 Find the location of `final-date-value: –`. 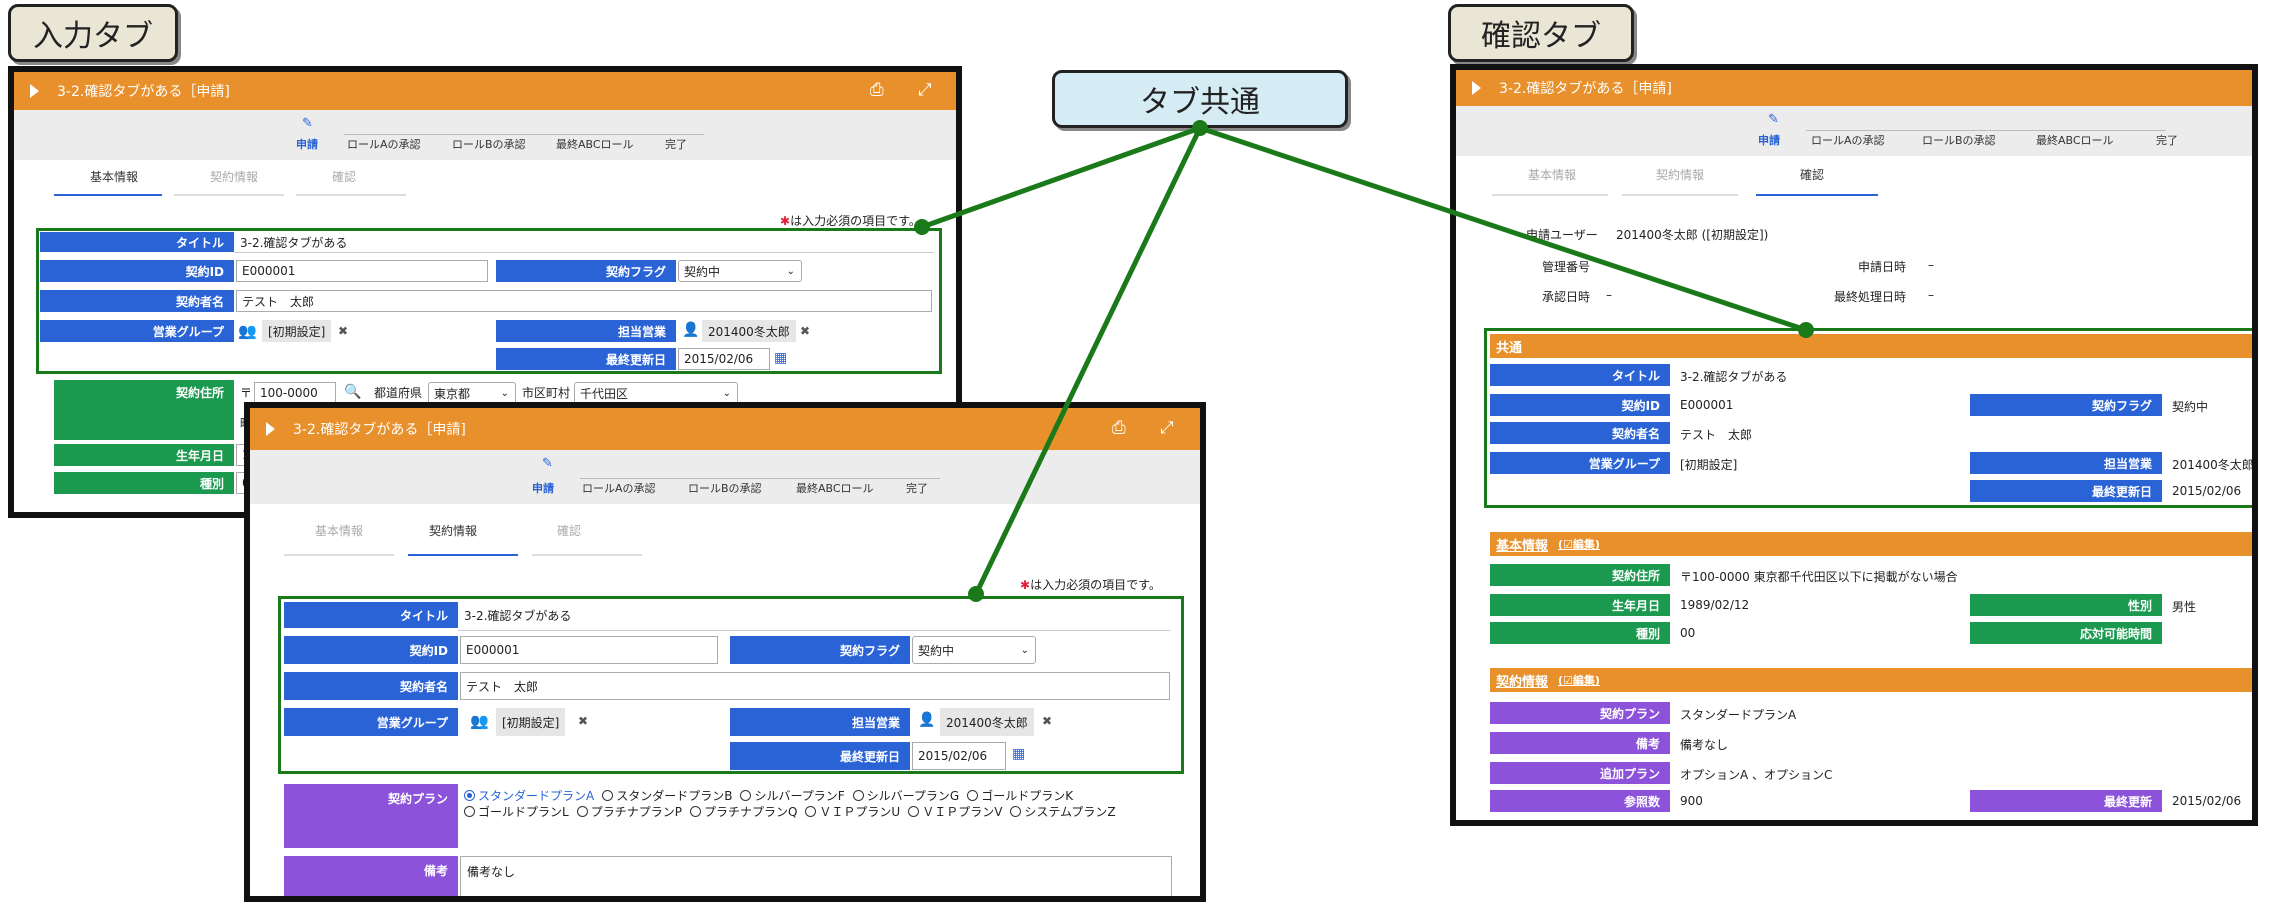

final-date-value: – is located at coordinates (1931, 295).